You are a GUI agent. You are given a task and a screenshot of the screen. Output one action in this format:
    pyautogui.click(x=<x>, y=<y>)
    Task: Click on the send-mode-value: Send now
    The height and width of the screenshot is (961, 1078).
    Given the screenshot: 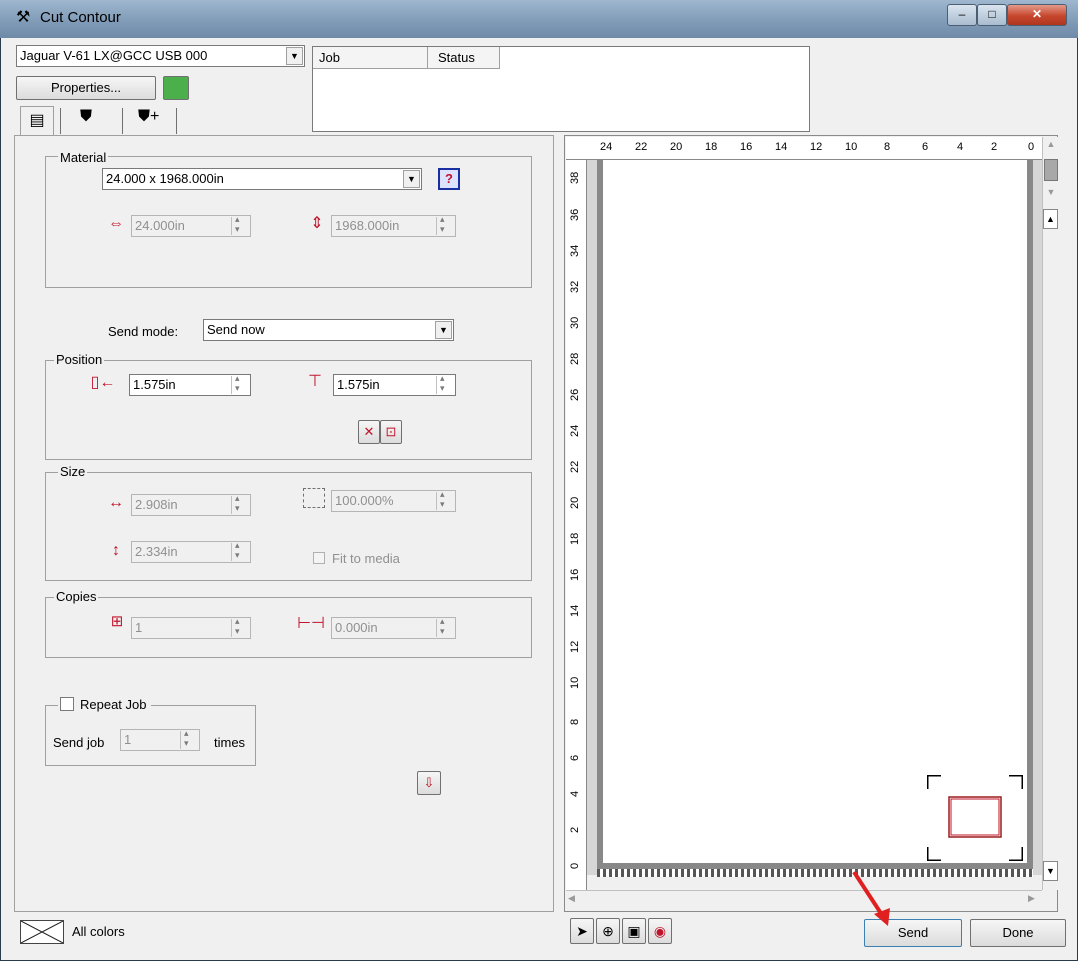 What is the action you would take?
    pyautogui.click(x=236, y=329)
    